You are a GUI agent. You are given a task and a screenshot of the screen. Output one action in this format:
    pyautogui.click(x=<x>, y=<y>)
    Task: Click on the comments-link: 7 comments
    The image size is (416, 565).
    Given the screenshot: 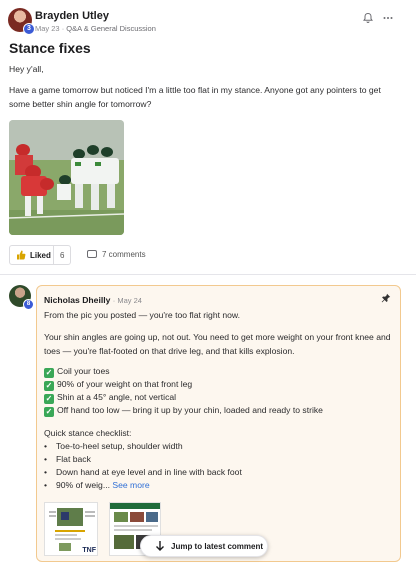 What is the action you would take?
    pyautogui.click(x=116, y=254)
    